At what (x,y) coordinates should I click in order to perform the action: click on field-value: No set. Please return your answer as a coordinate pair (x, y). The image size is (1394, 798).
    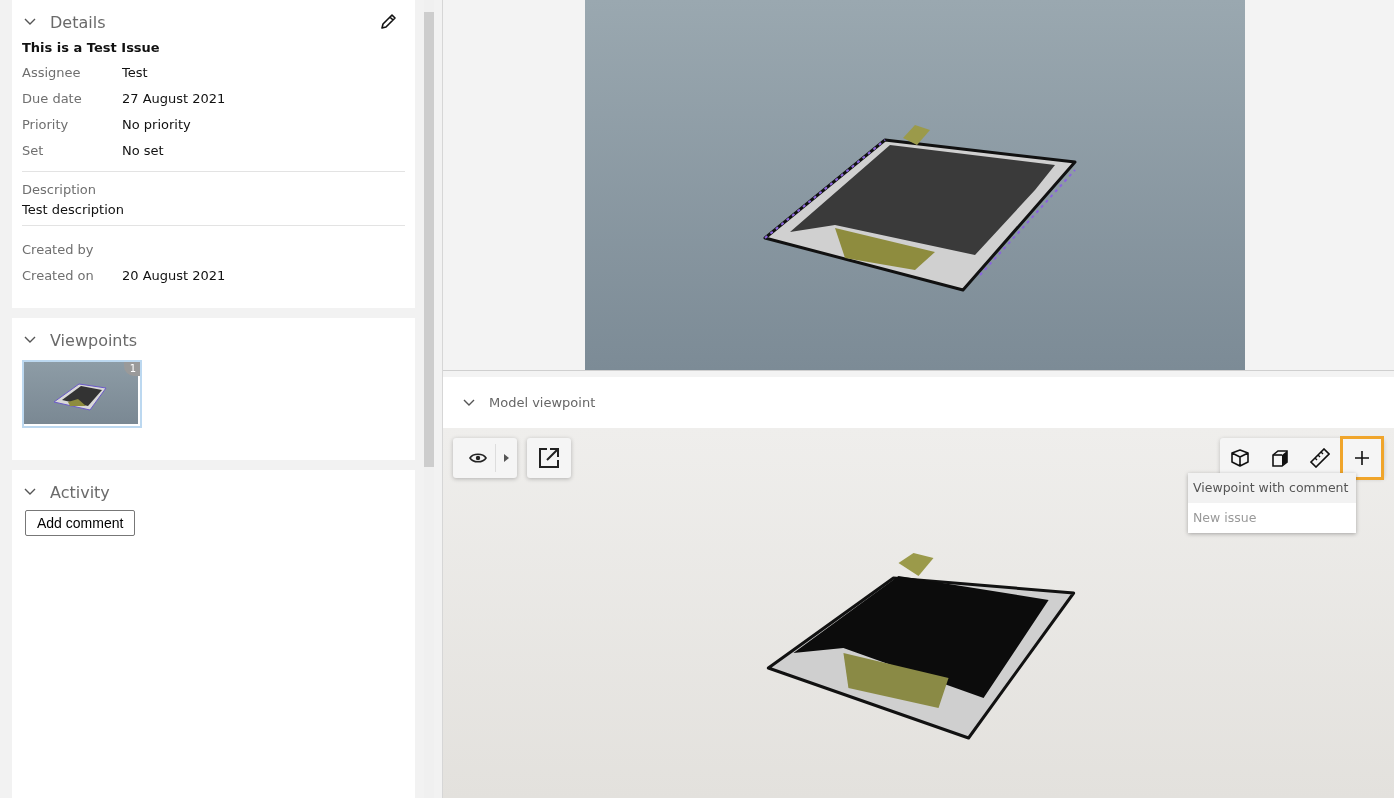
    Looking at the image, I should click on (143, 150).